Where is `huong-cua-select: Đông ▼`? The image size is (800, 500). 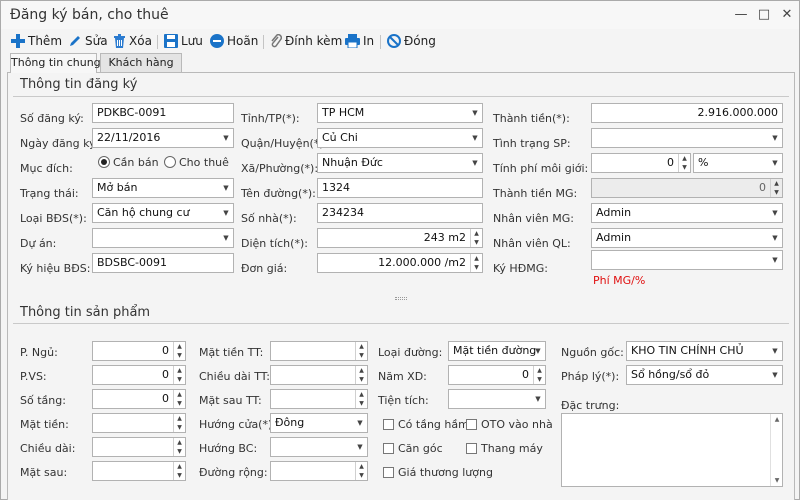
huong-cua-select: Đông ▼ is located at coordinates (319, 423).